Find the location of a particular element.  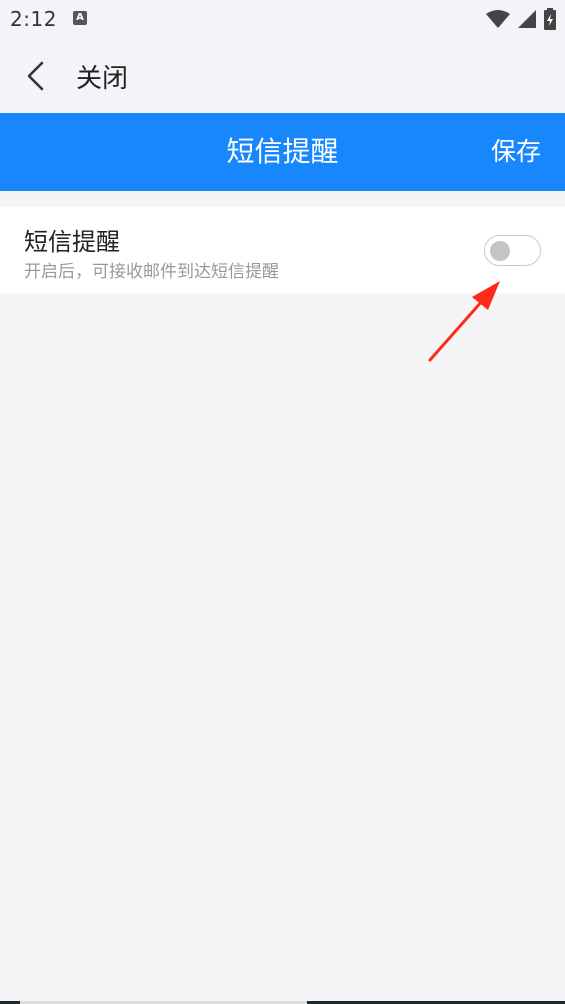

page-header: 短信提醒 保存 is located at coordinates (282, 152).